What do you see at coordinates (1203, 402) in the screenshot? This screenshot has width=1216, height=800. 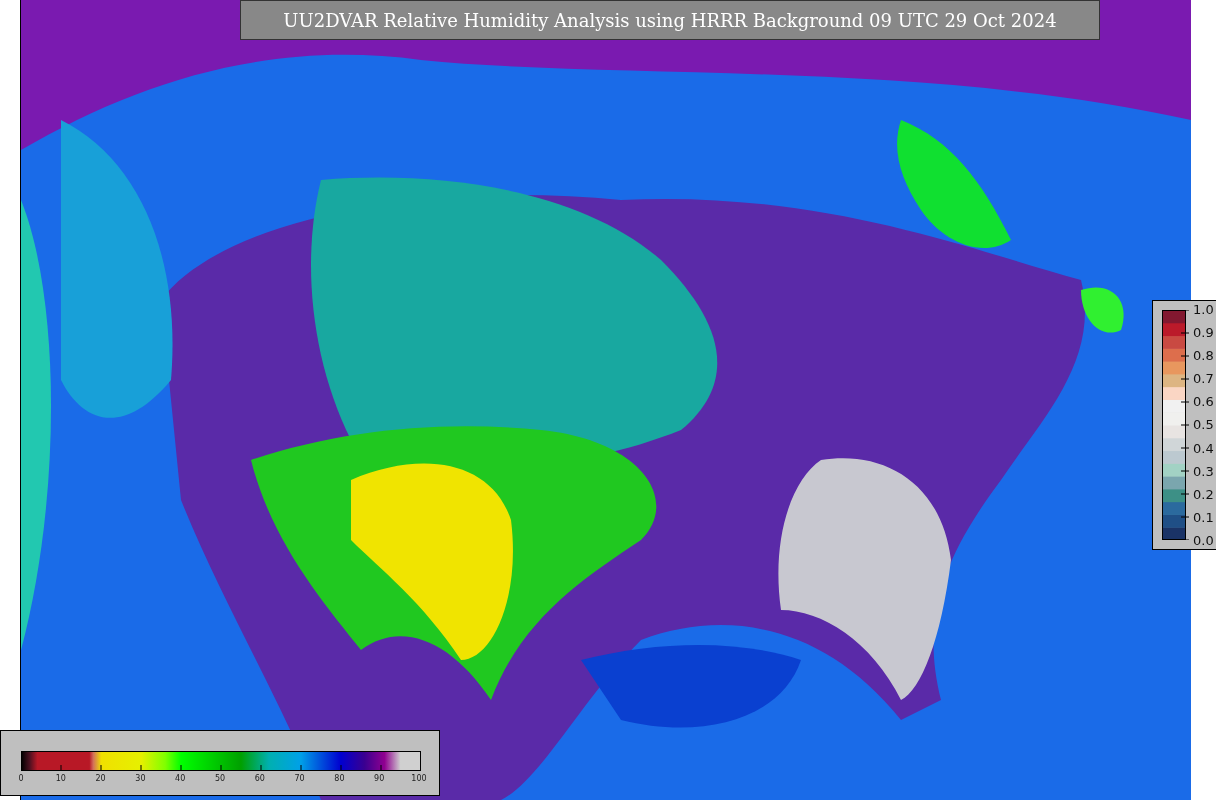 I see `tick-label: 0.6` at bounding box center [1203, 402].